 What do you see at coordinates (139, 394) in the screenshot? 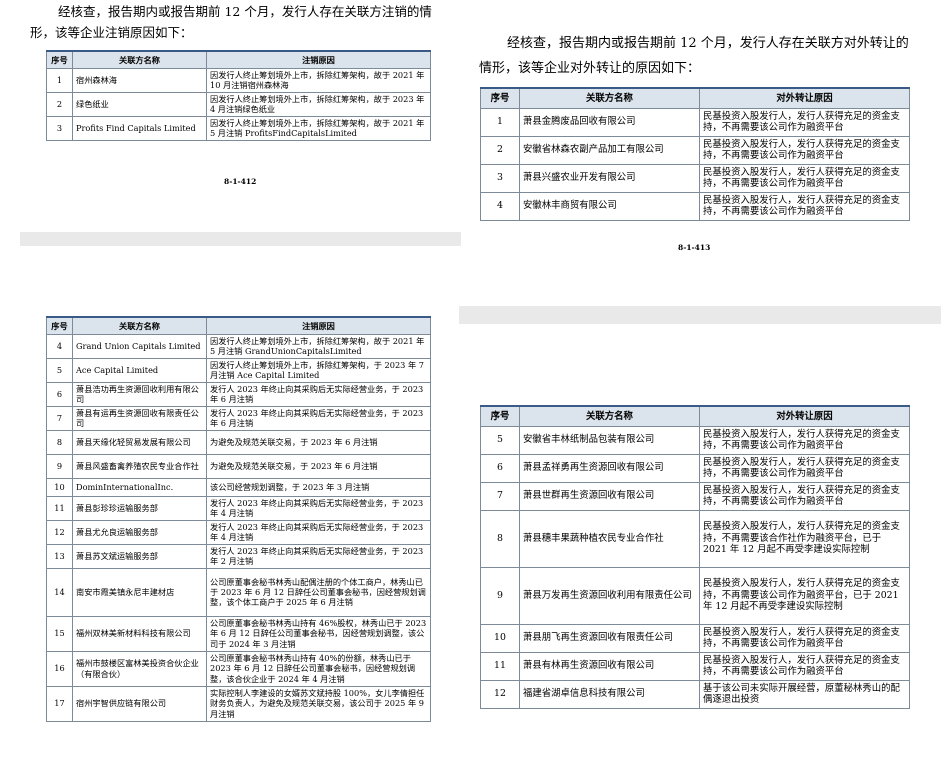
I see `row-party-name: 萧县浩功再生资源回收利用有限公司` at bounding box center [139, 394].